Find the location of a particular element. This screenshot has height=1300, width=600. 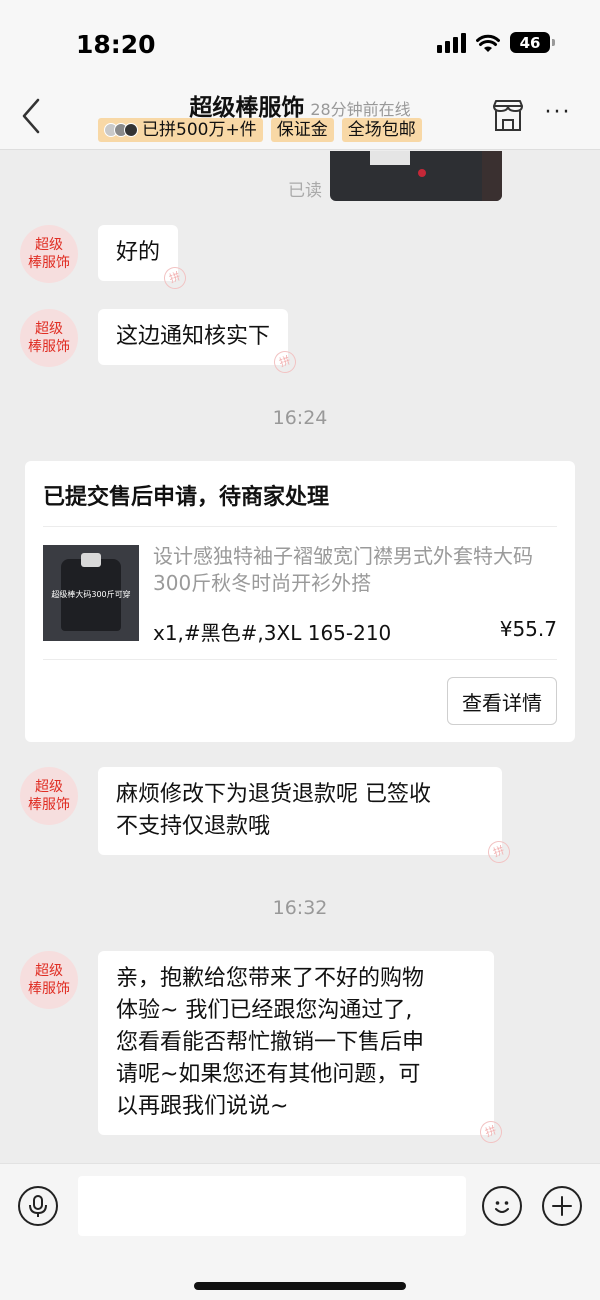

voice-input-button is located at coordinates (38, 1206).